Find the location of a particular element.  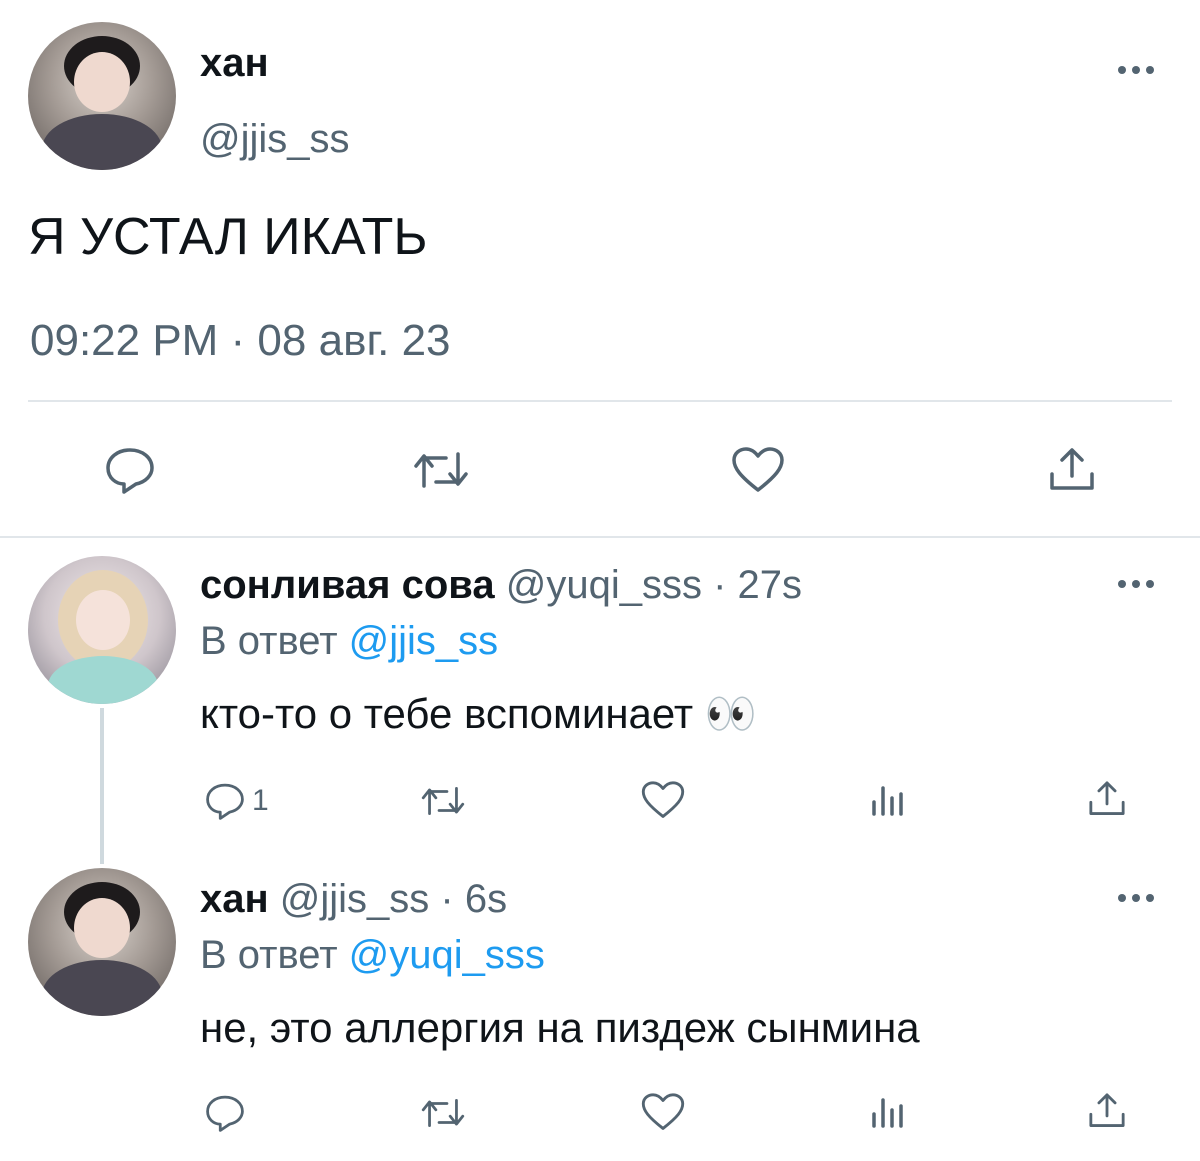

thread-connector-line is located at coordinates (102, 786).